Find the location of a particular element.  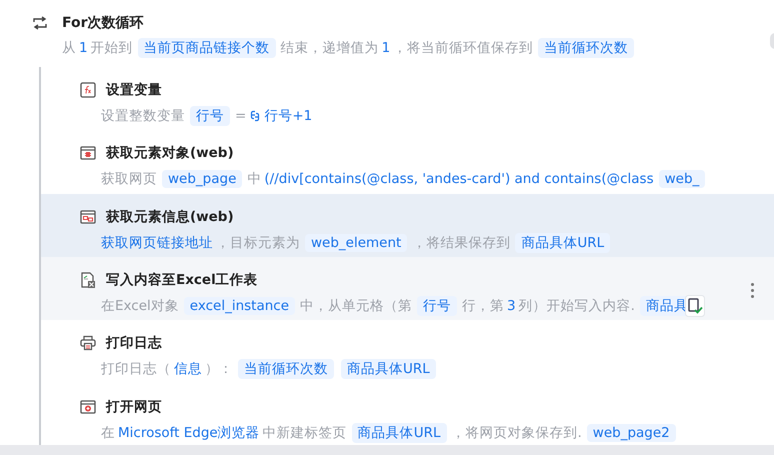

value-text: (//div[contains(@class, 'andes-card') and contains(@class is located at coordinates (459, 179).